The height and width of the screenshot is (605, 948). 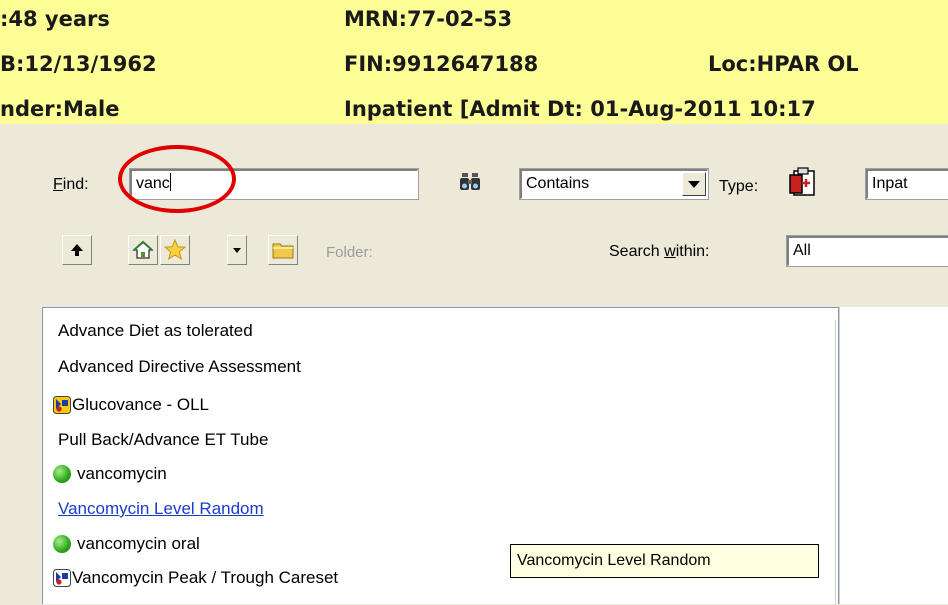 What do you see at coordinates (78, 64) in the screenshot?
I see `patient-dob: B:12/13/1962` at bounding box center [78, 64].